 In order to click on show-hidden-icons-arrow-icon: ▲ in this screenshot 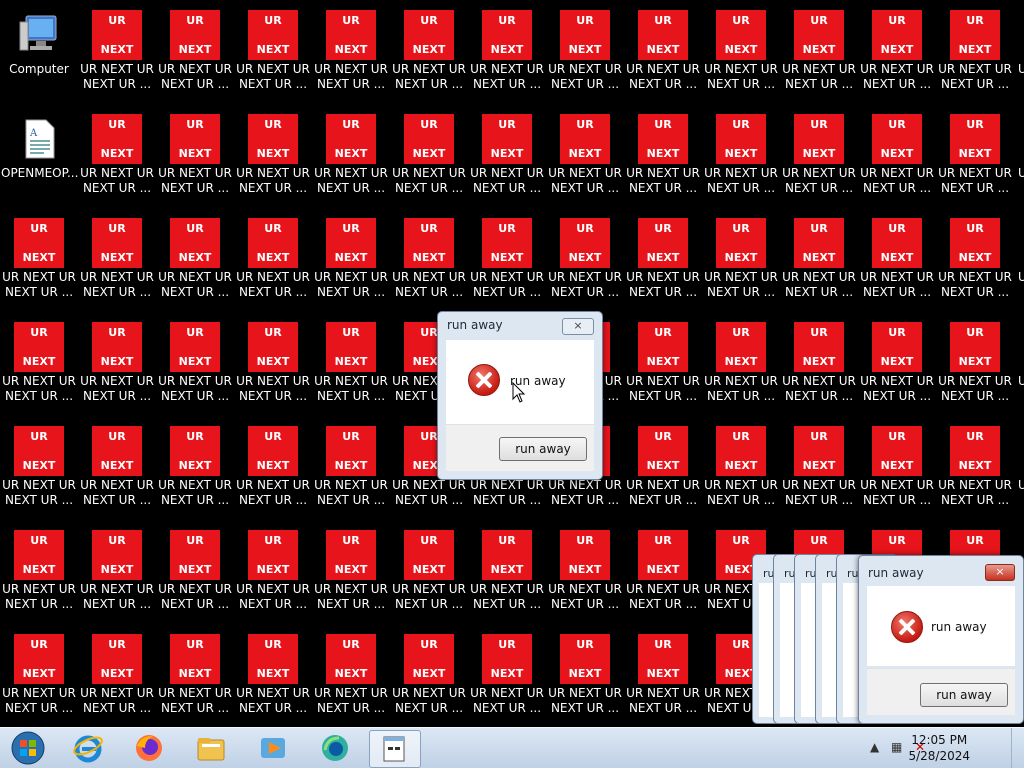, I will do `click(874, 747)`.